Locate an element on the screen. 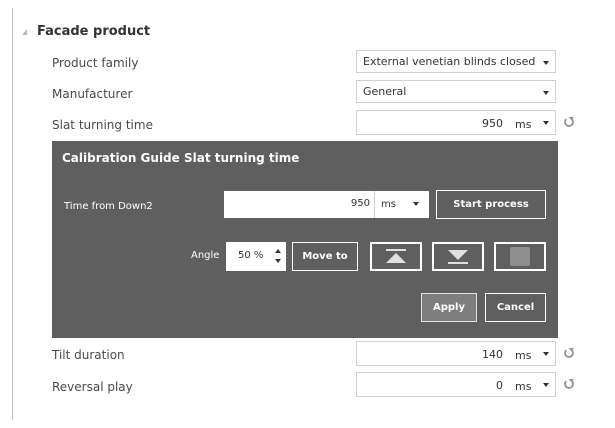 The width and height of the screenshot is (615, 428). time-unit-value: ms is located at coordinates (388, 204).